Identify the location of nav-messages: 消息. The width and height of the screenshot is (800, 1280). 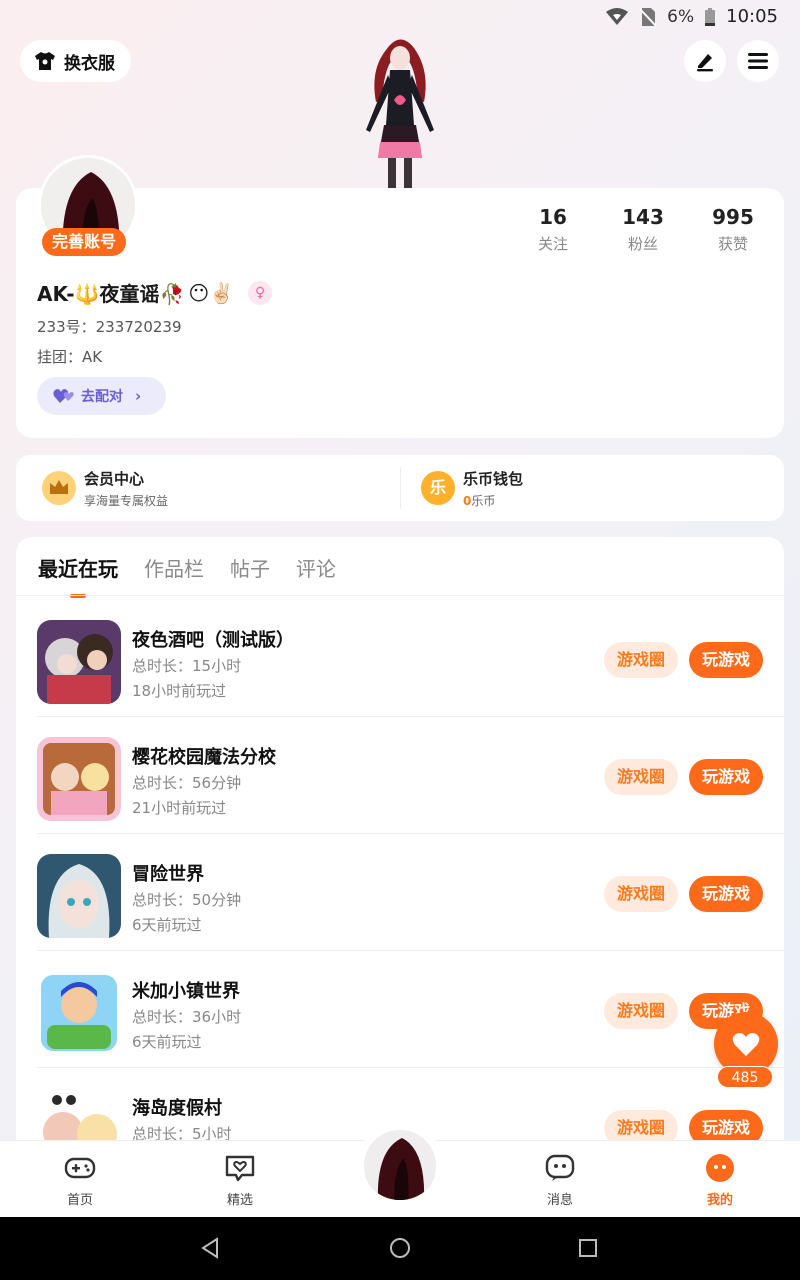
(560, 1179).